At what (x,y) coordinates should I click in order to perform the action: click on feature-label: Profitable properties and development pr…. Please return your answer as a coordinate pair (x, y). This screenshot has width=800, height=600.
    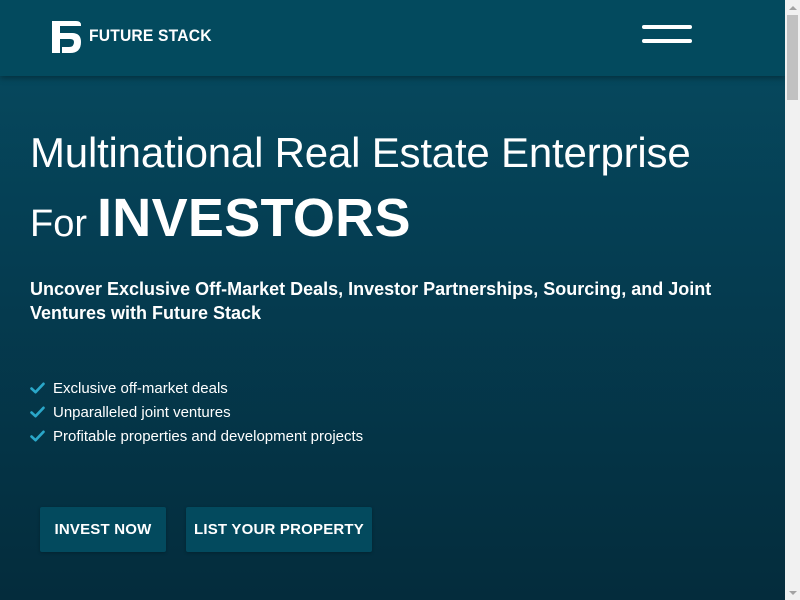
    Looking at the image, I should click on (208, 436).